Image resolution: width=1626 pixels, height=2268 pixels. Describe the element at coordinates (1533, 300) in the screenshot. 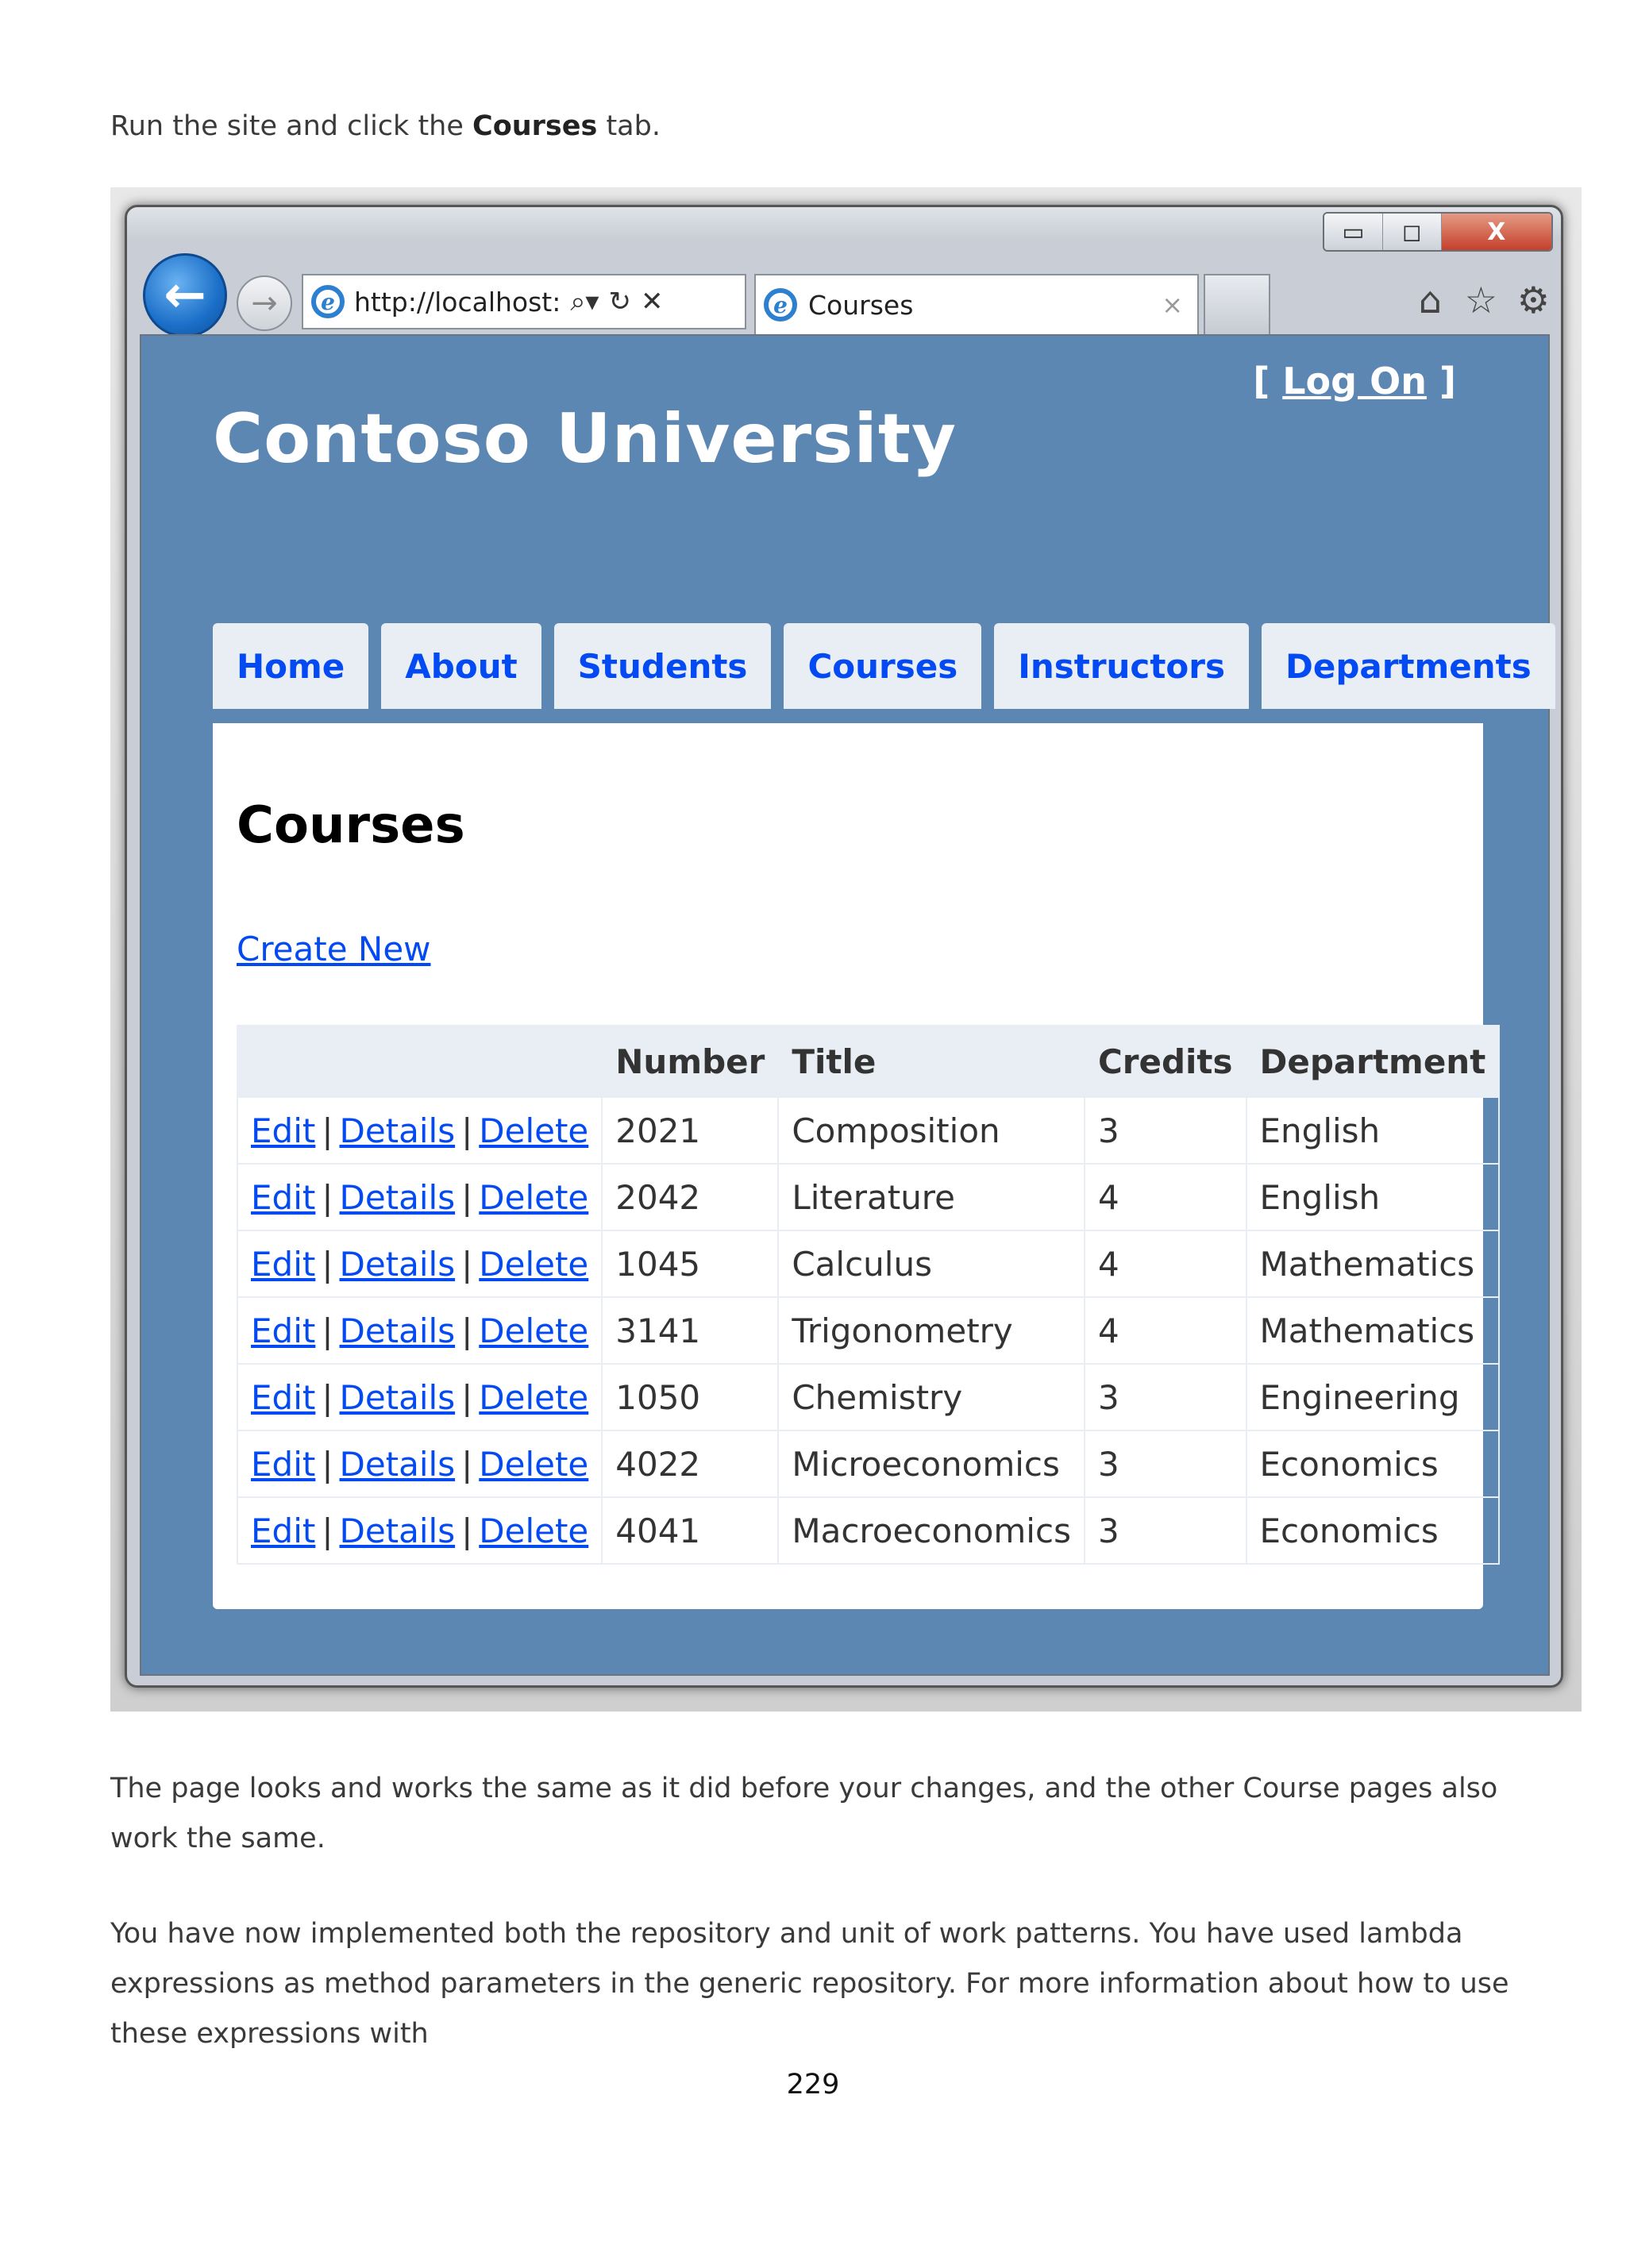

I see `gear-icon: ⚙` at that location.